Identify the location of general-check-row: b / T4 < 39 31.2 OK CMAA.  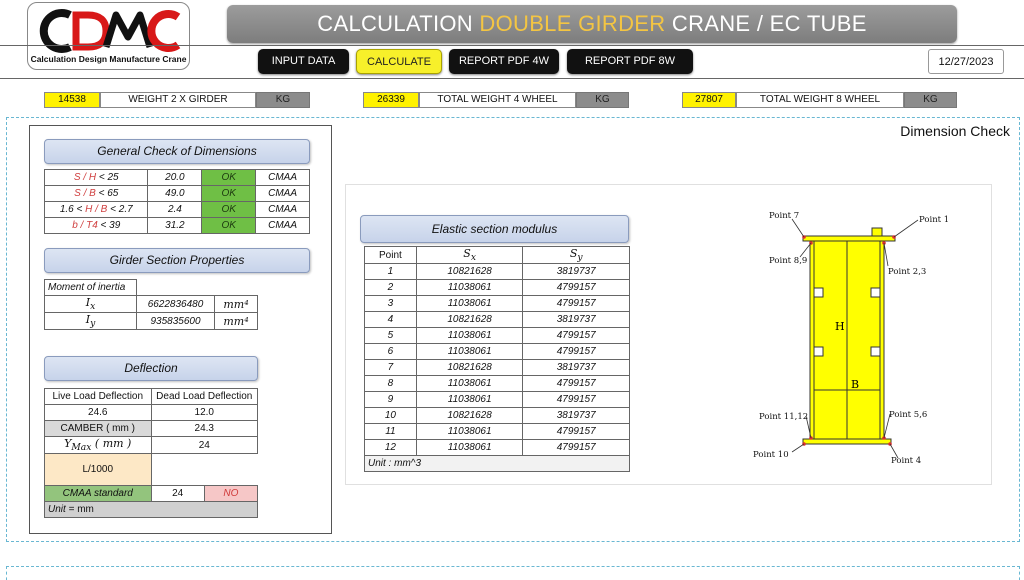
(176, 225).